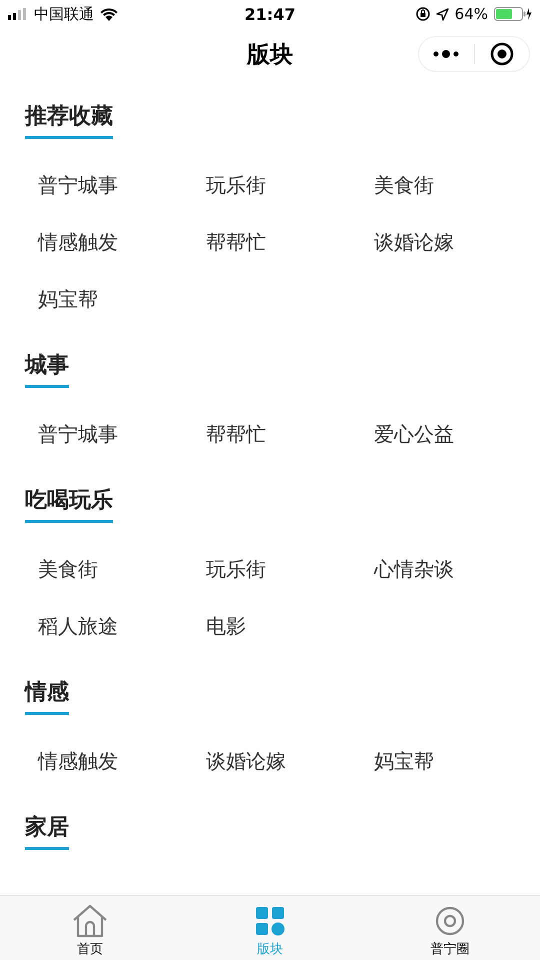  I want to click on signal-icon, so click(18, 14).